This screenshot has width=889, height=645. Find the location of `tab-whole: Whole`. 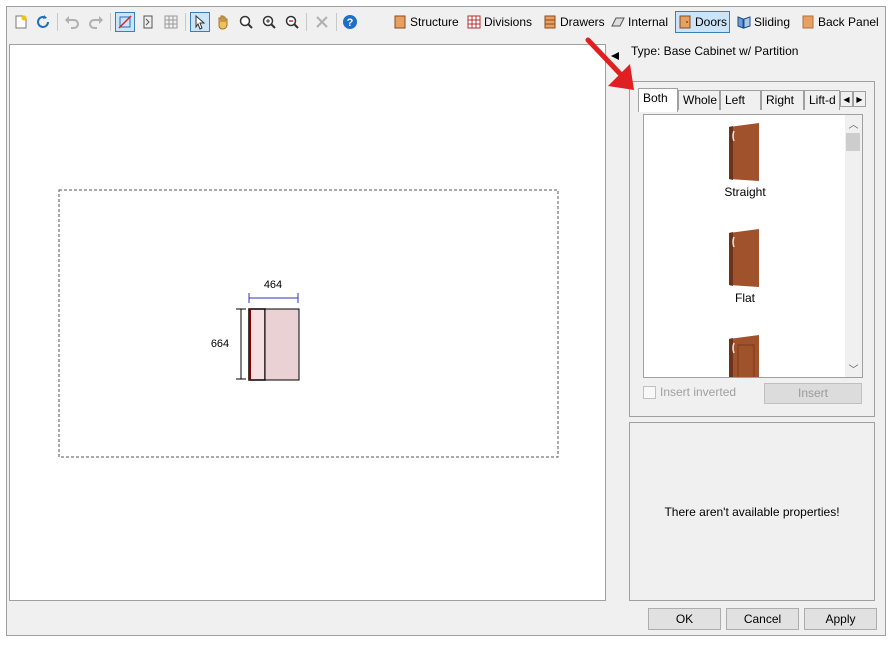

tab-whole: Whole is located at coordinates (699, 100).